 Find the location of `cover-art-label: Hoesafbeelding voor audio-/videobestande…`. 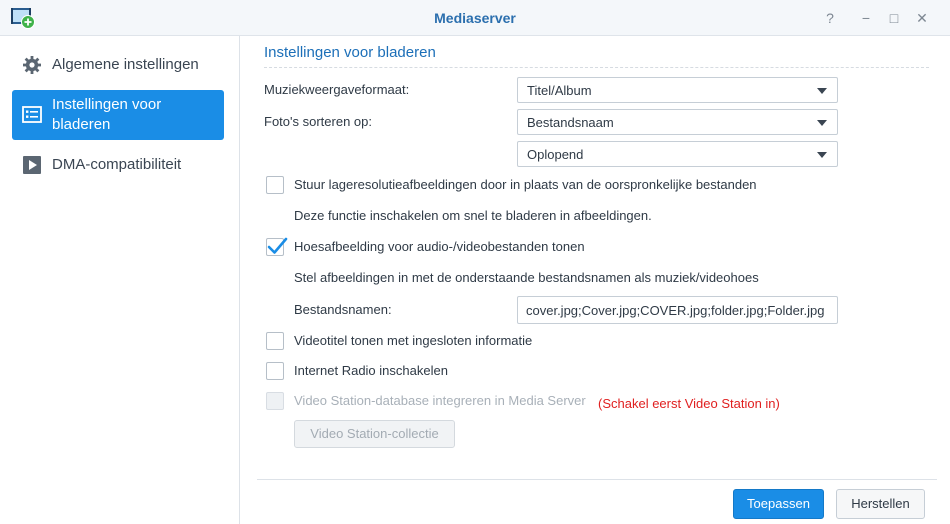

cover-art-label: Hoesafbeelding voor audio-/videobestande… is located at coordinates (439, 246).